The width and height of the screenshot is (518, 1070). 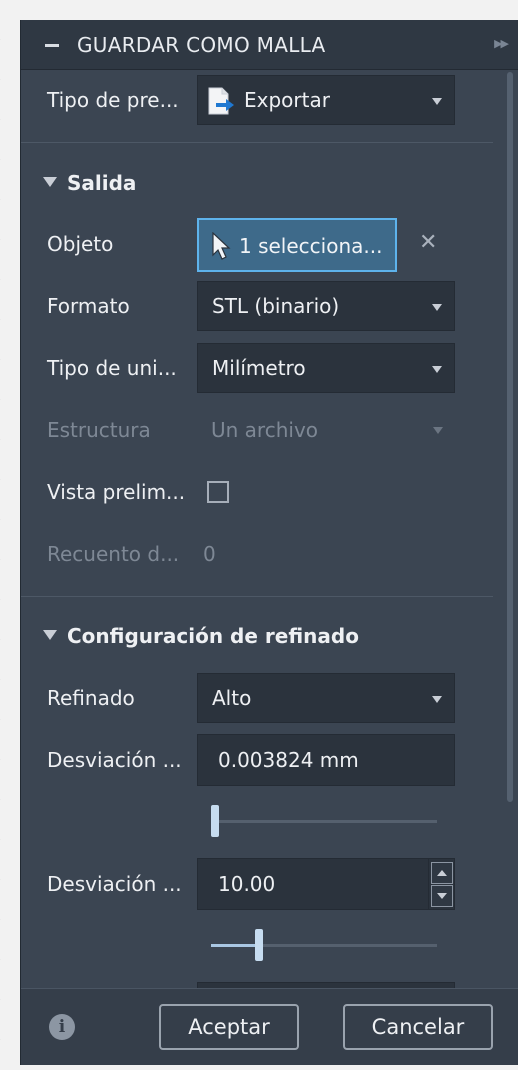 What do you see at coordinates (99, 430) in the screenshot?
I see `structure-label: Estructura` at bounding box center [99, 430].